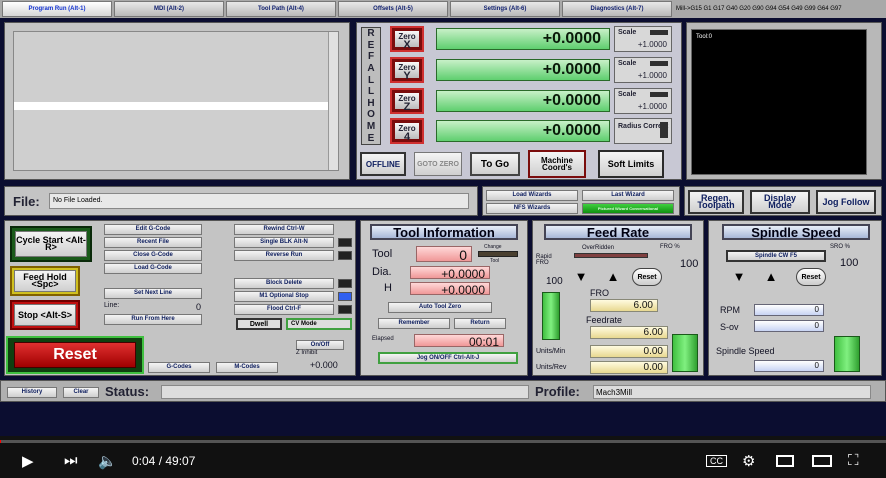 The height and width of the screenshot is (478, 886). What do you see at coordinates (523, 39) in the screenshot?
I see `dro-x-value: +0.0000` at bounding box center [523, 39].